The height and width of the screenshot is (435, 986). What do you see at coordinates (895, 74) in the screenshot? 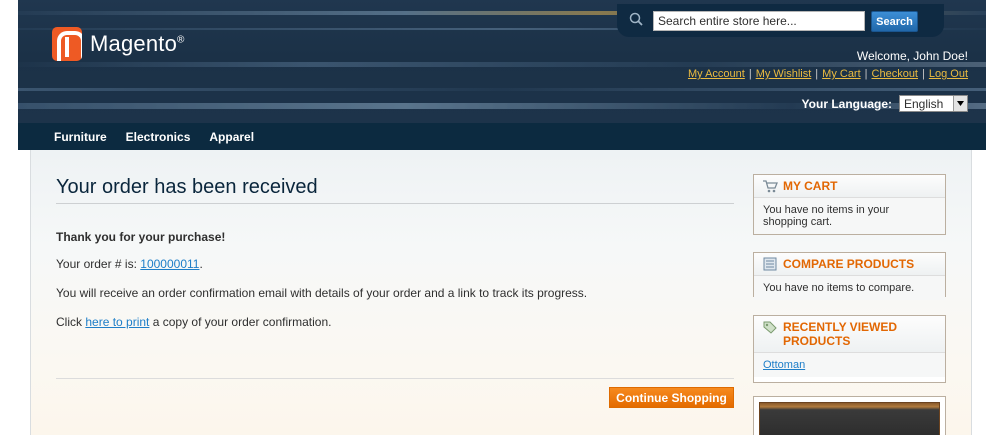
I see `checkout-link: Checkout` at bounding box center [895, 74].